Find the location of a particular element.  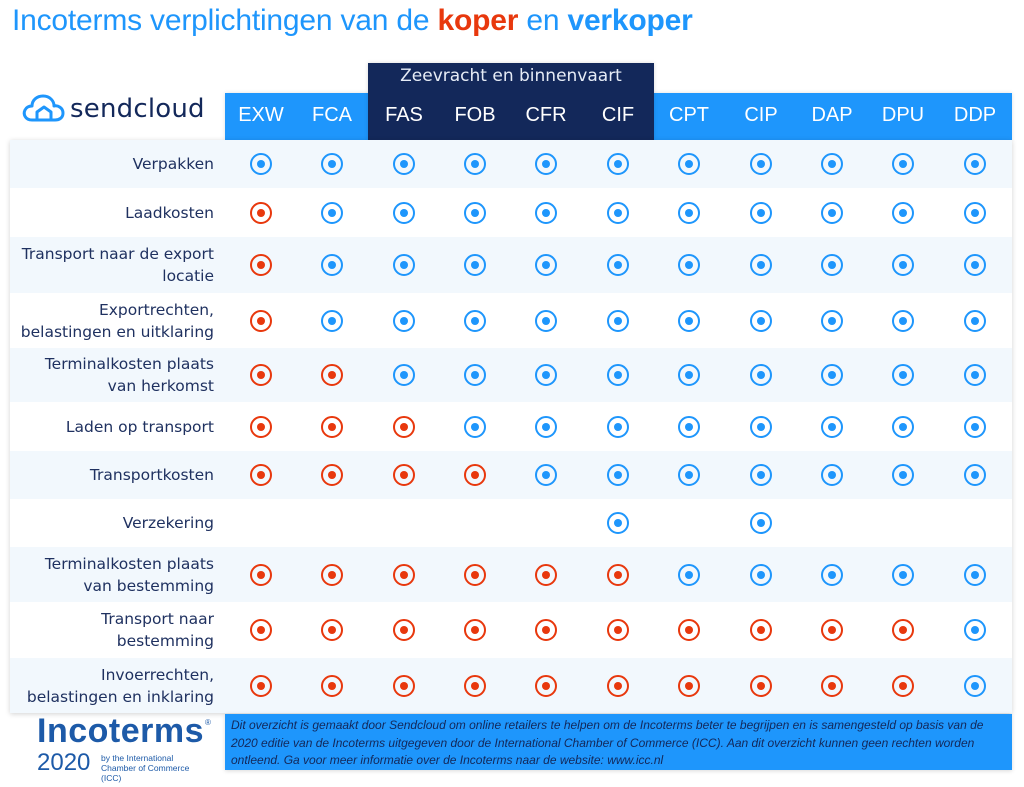

row-label-line: van bestemming is located at coordinates (148, 585).